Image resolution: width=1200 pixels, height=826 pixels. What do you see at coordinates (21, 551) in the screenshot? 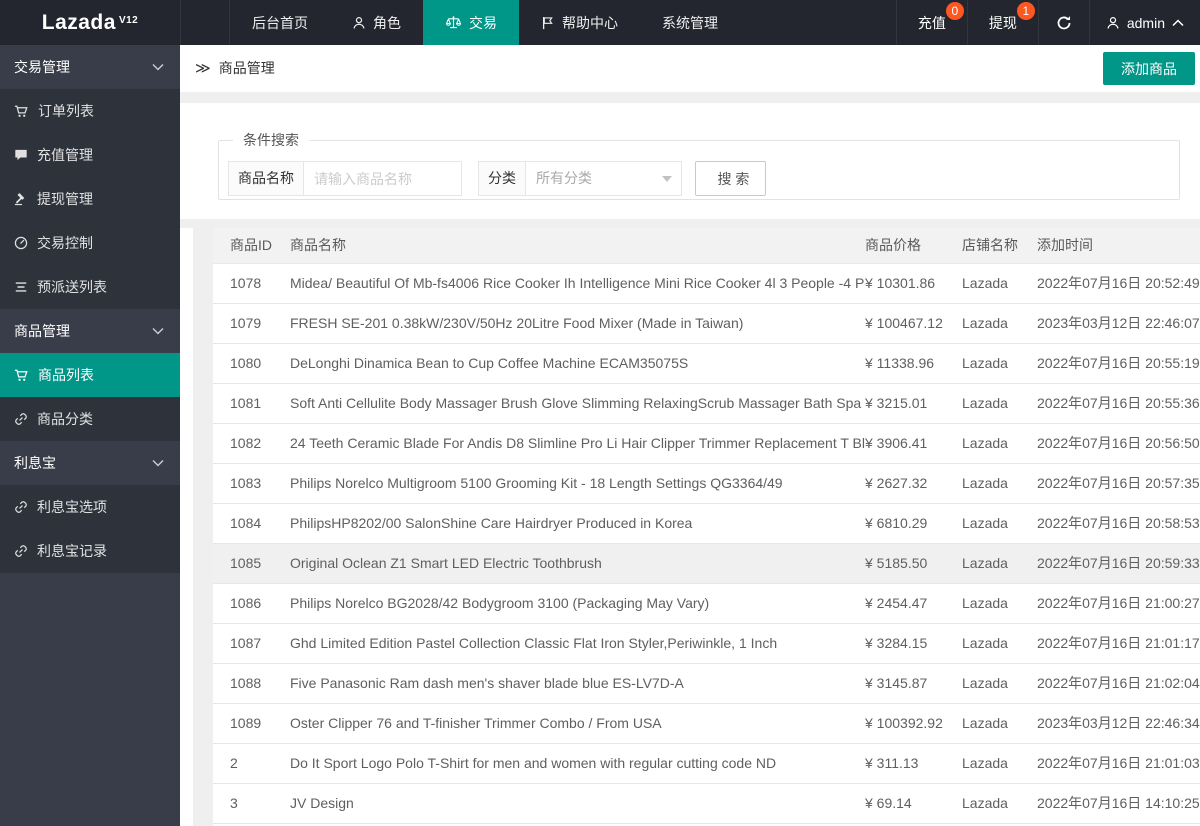
I see `link-icon` at bounding box center [21, 551].